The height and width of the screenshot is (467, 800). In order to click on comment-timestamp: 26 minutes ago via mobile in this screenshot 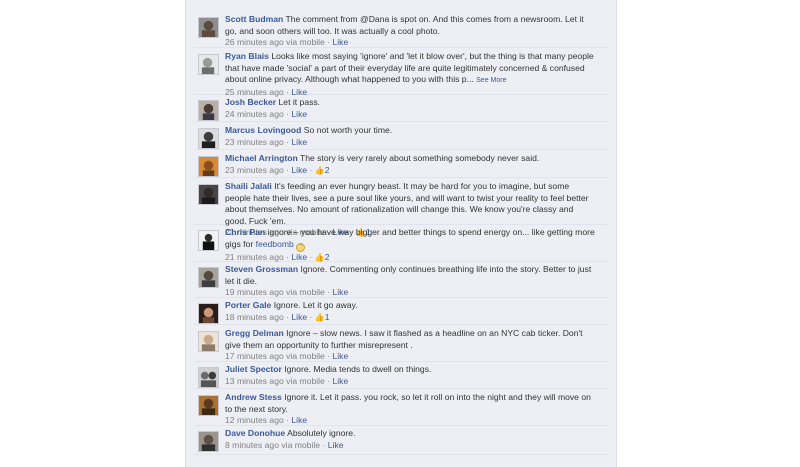, I will do `click(275, 42)`.